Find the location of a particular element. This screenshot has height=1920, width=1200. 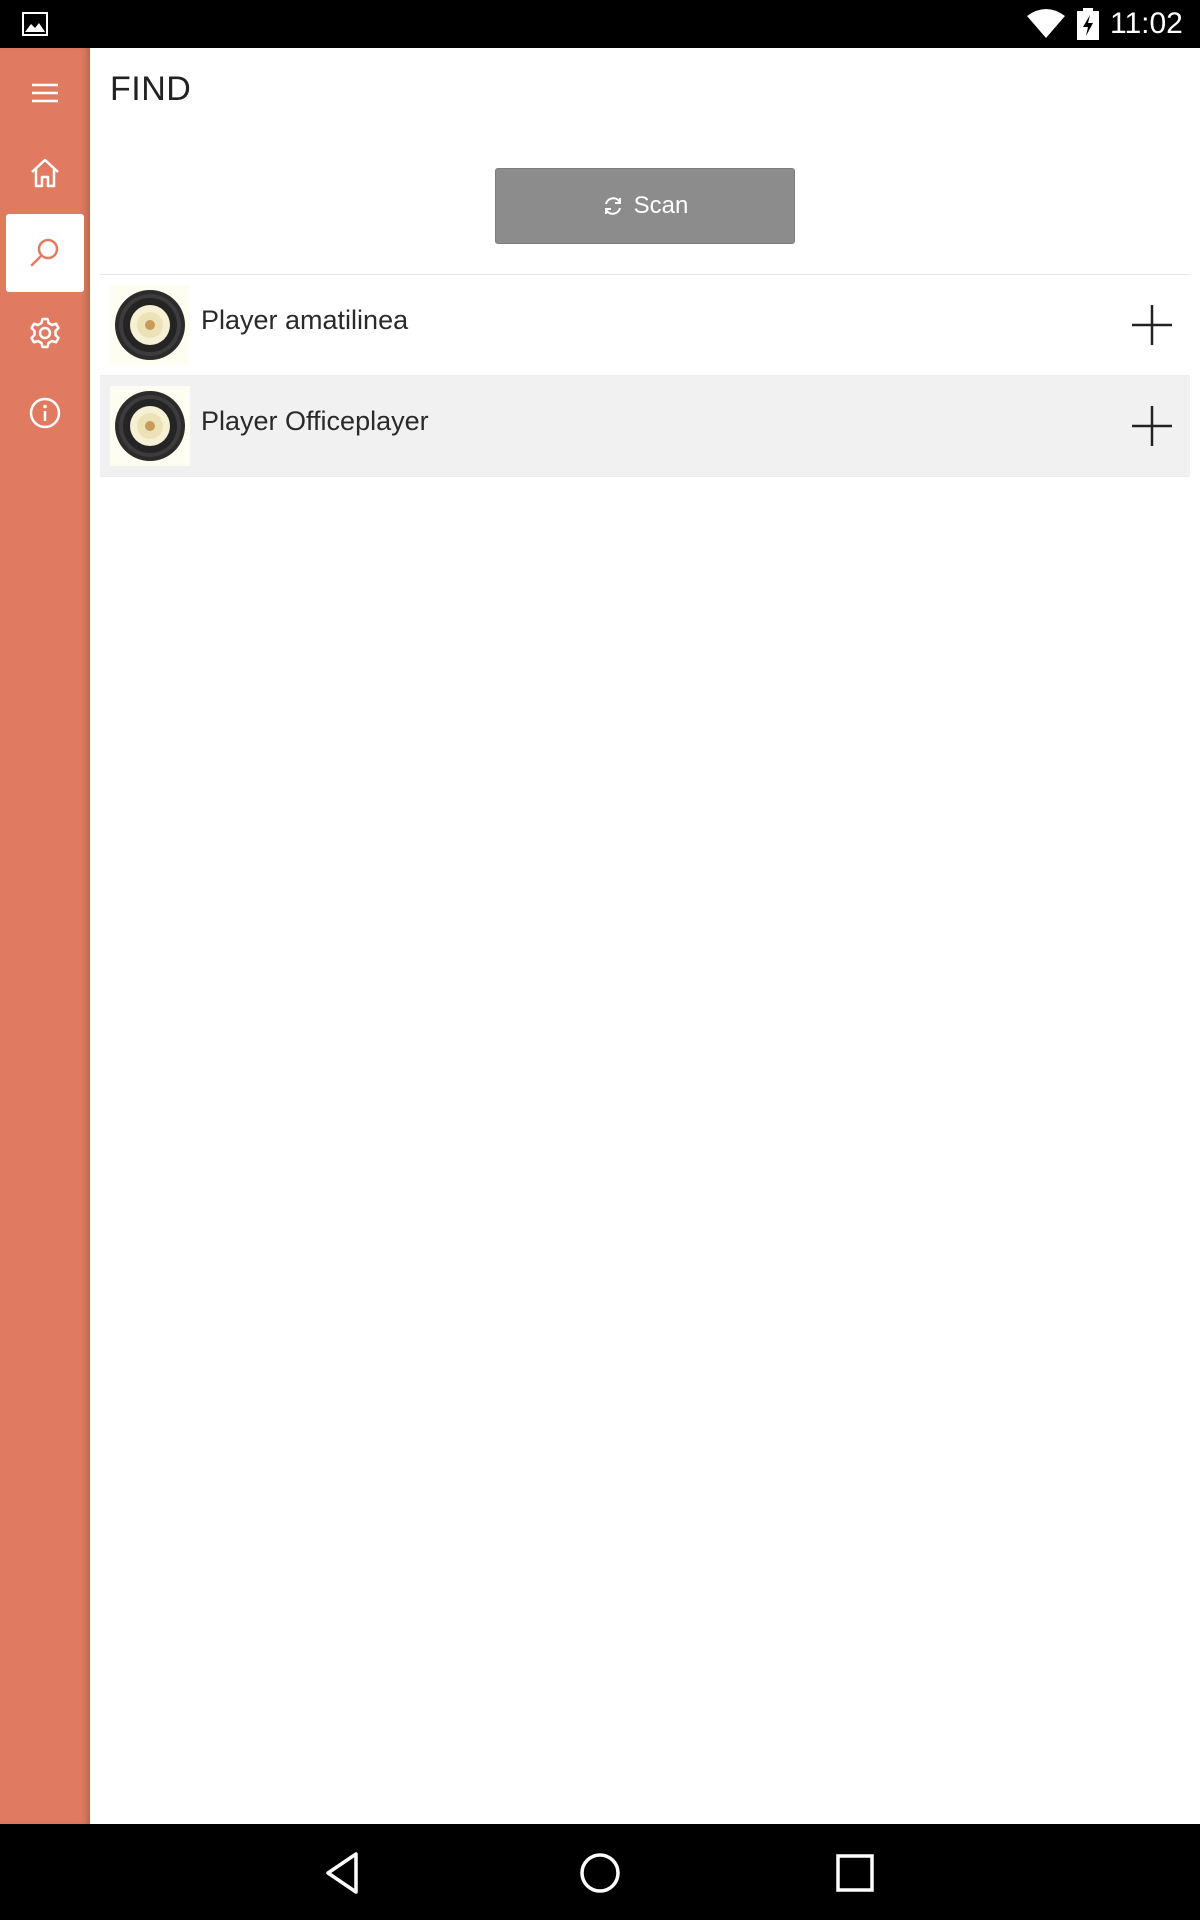

menu-button is located at coordinates (45, 93).